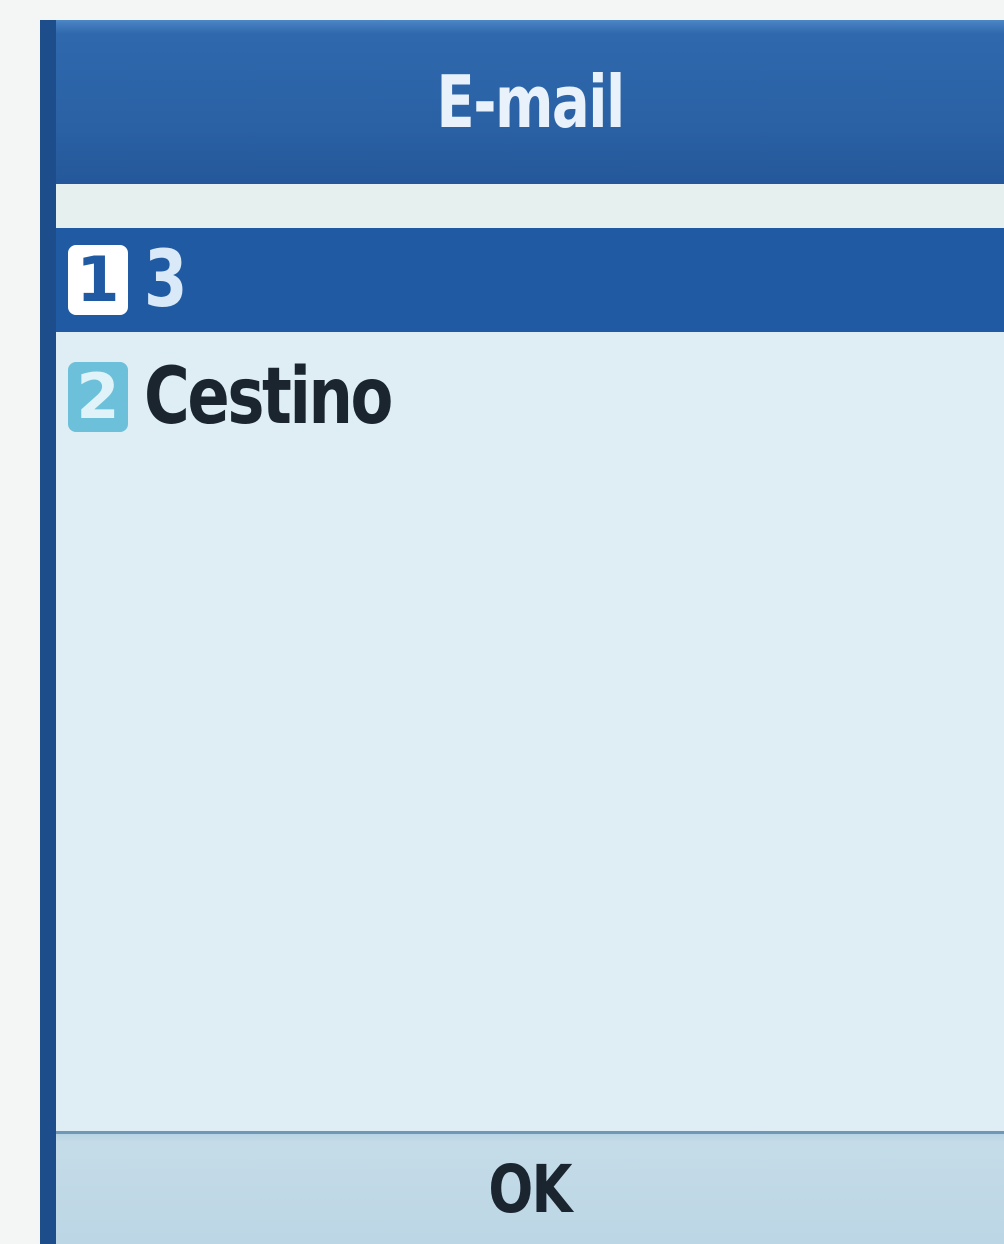 The image size is (1004, 1244). What do you see at coordinates (530, 397) in the screenshot?
I see `menu-item-2: 2 Cestino` at bounding box center [530, 397].